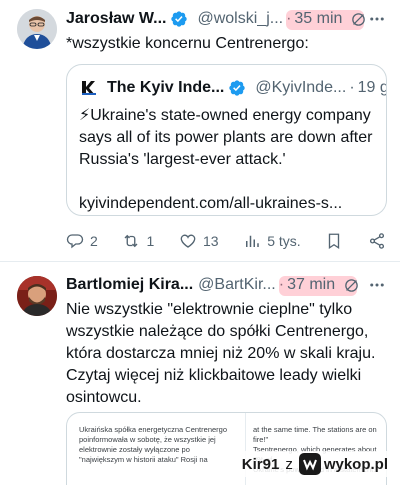 The height and width of the screenshot is (485, 400). I want to click on bookmark-icon, so click(334, 241).